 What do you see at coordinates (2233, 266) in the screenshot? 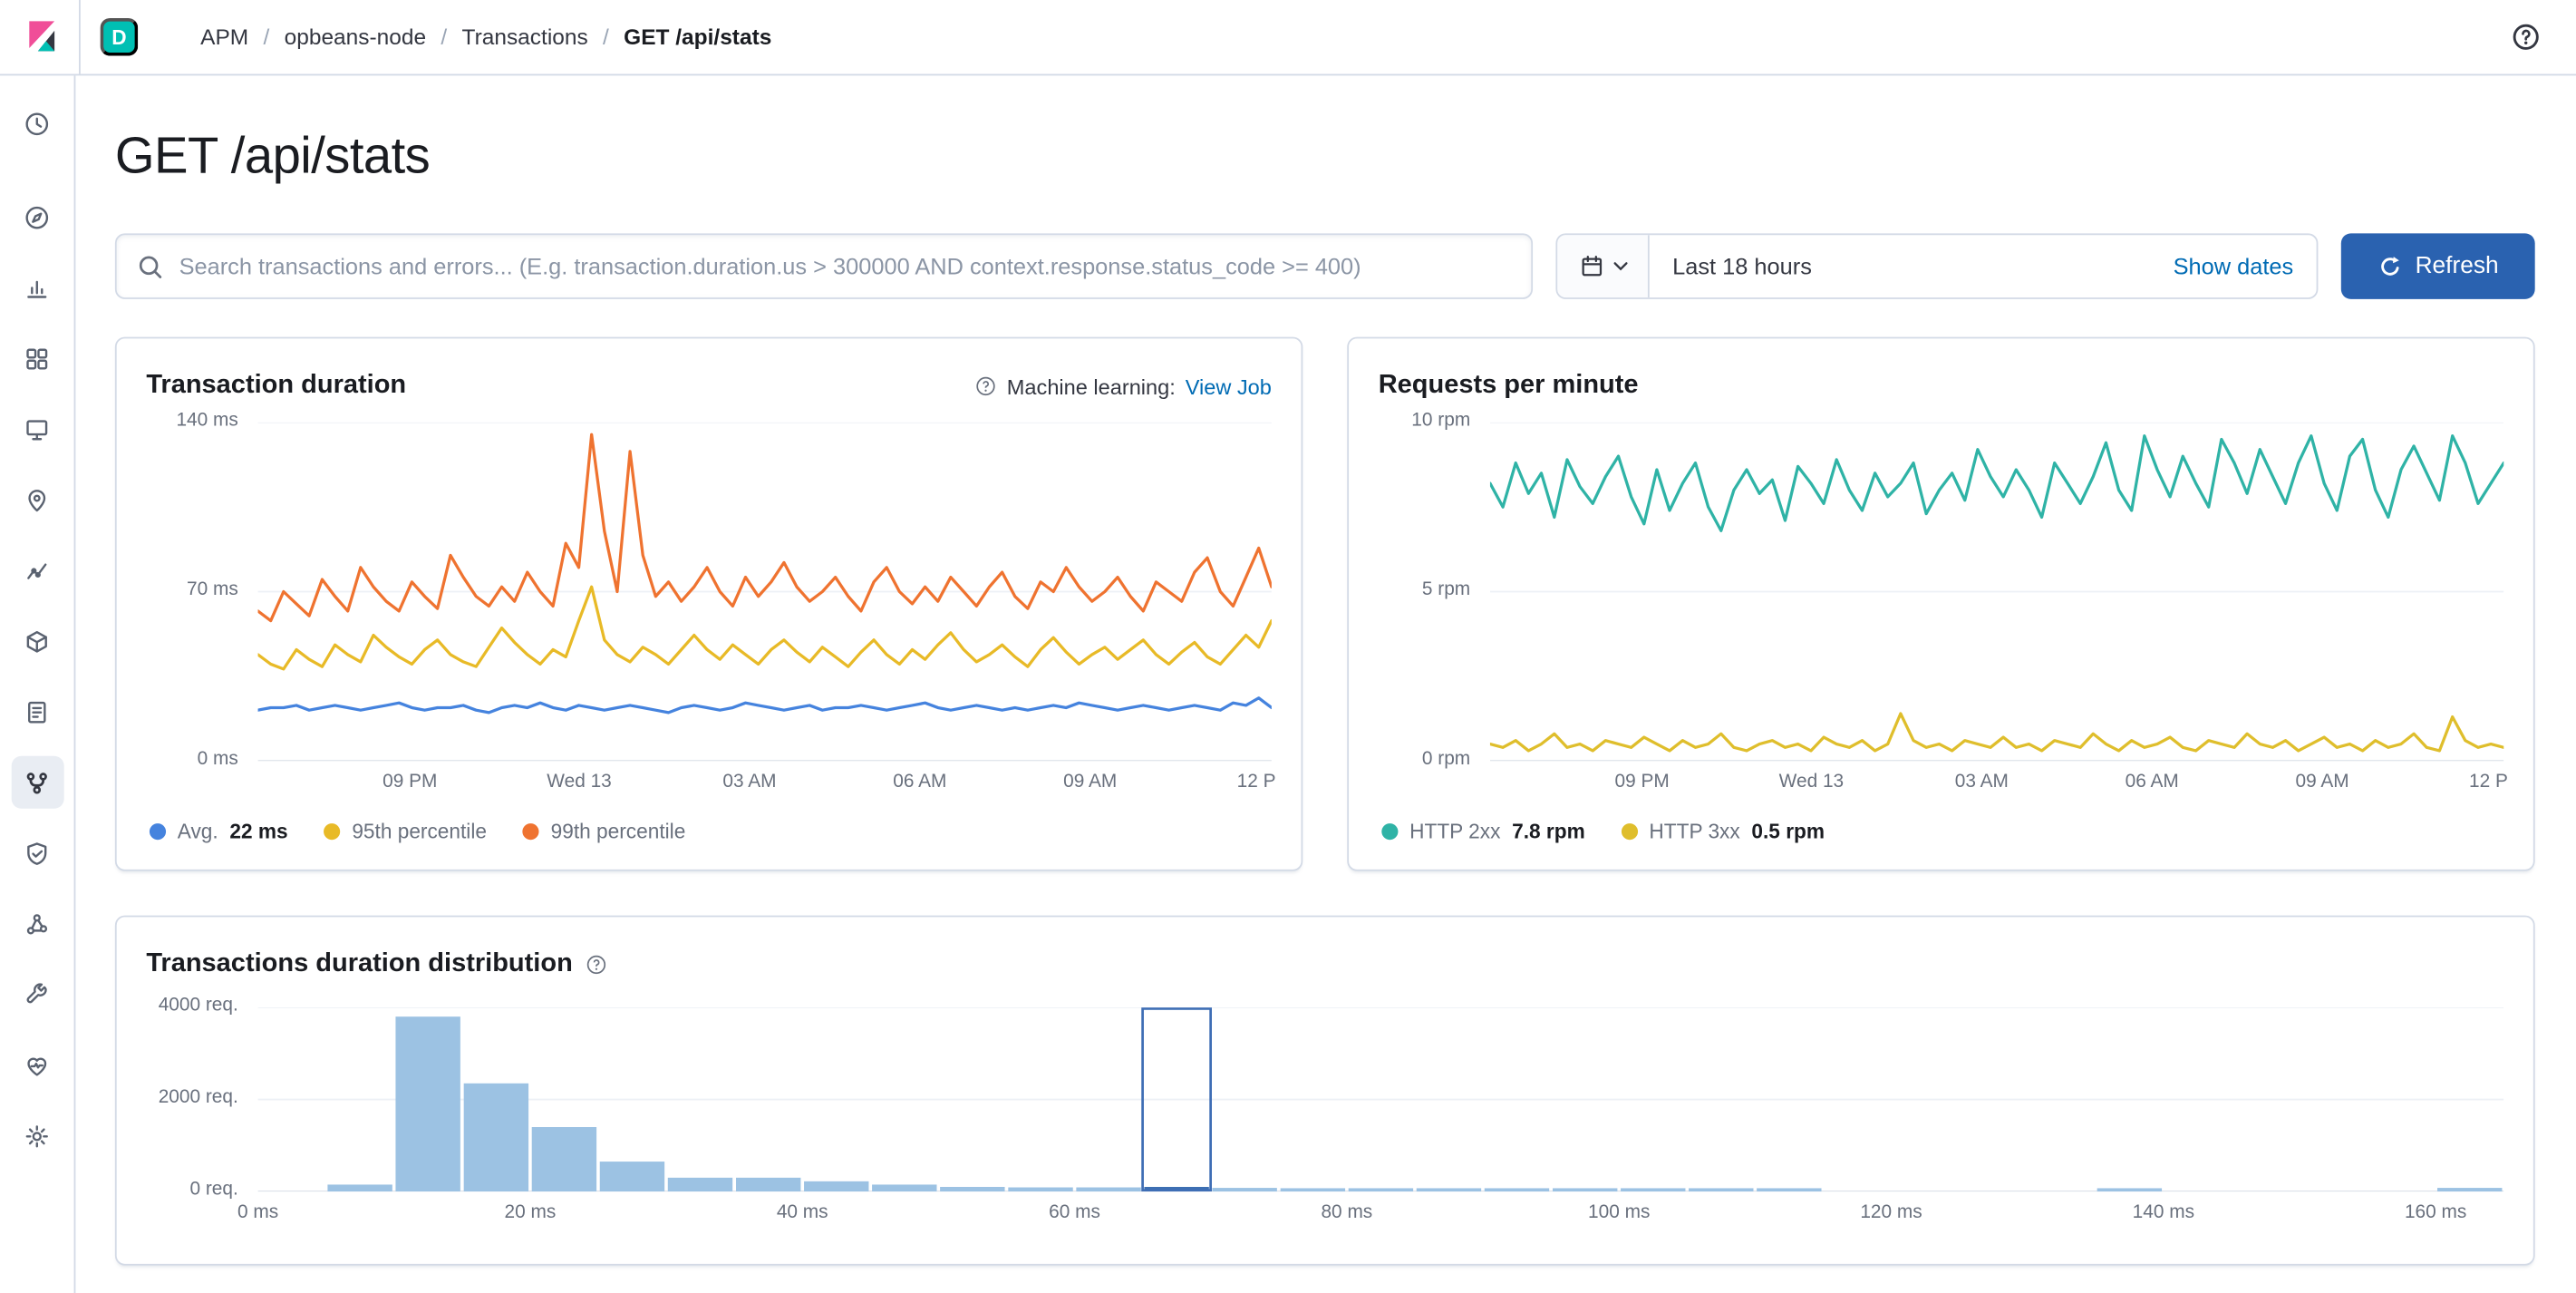
I see `show-dates-button: Show dates` at bounding box center [2233, 266].